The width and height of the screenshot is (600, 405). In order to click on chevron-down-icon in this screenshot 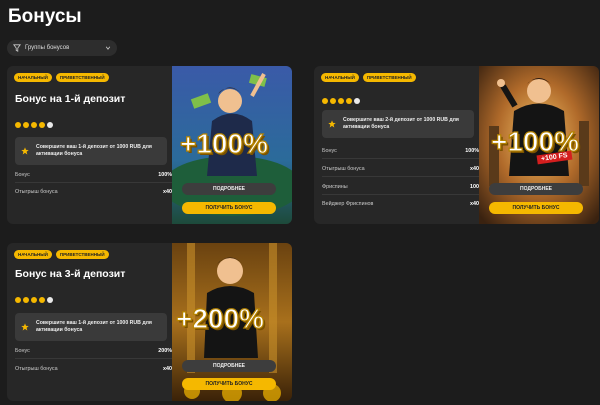, I will do `click(108, 48)`.